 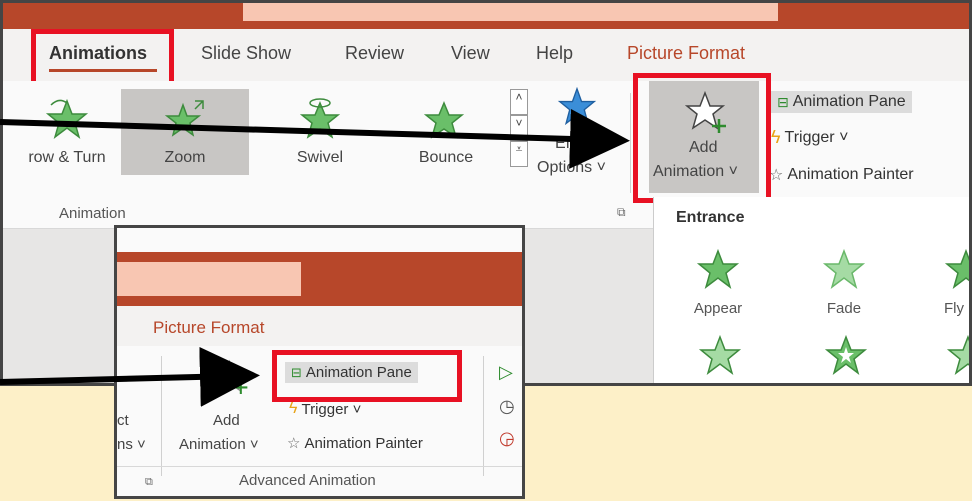 I want to click on inset-trigger-label: Trigger ˅, so click(x=331, y=409).